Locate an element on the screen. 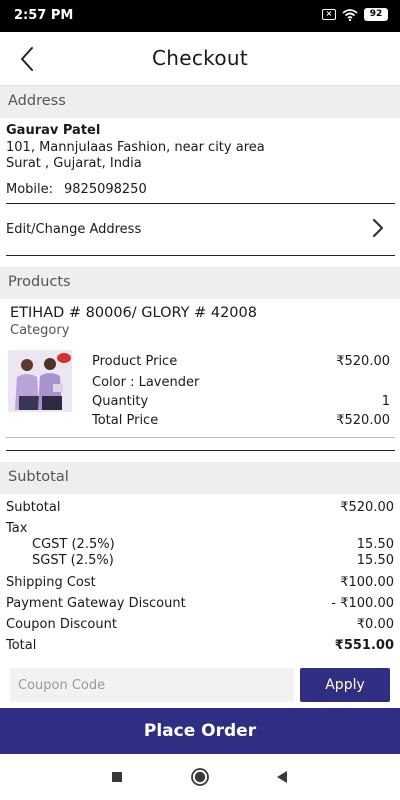 The image size is (400, 800). tax-label: Tax is located at coordinates (17, 528).